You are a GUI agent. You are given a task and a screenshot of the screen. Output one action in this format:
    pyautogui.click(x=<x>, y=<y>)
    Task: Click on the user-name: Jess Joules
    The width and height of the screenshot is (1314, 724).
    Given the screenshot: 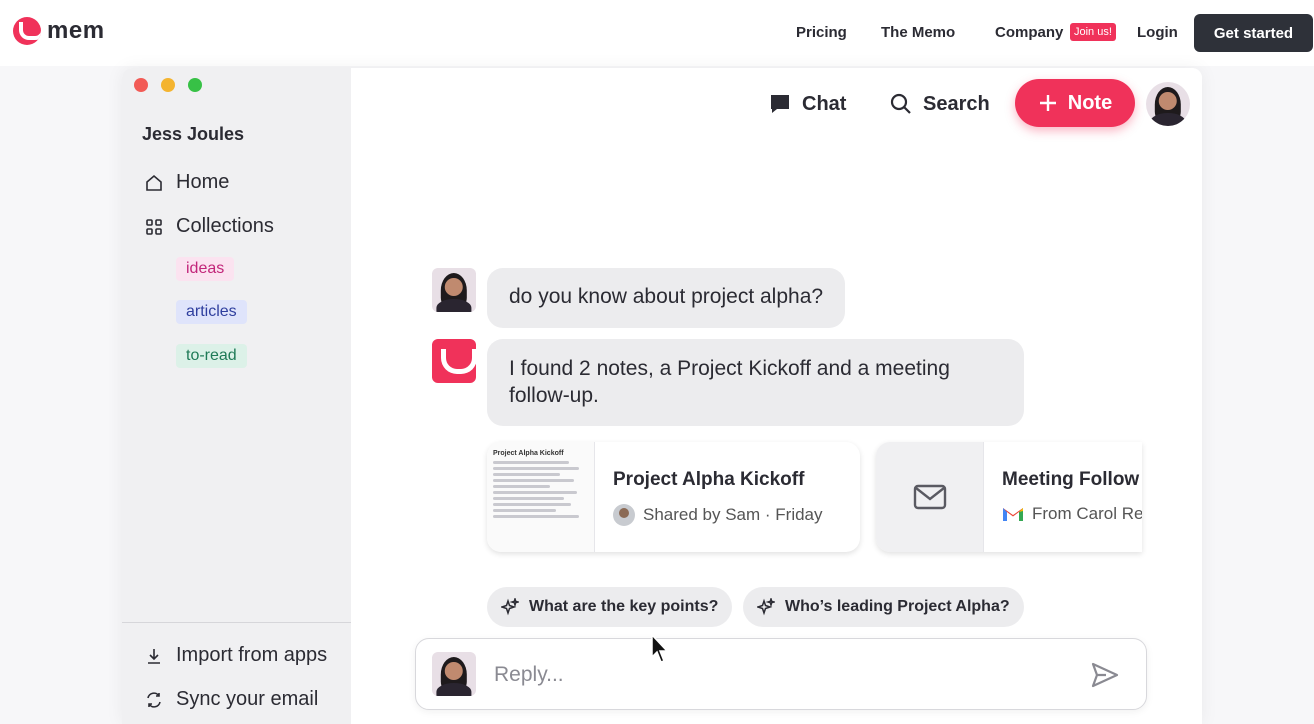 What is the action you would take?
    pyautogui.click(x=193, y=134)
    